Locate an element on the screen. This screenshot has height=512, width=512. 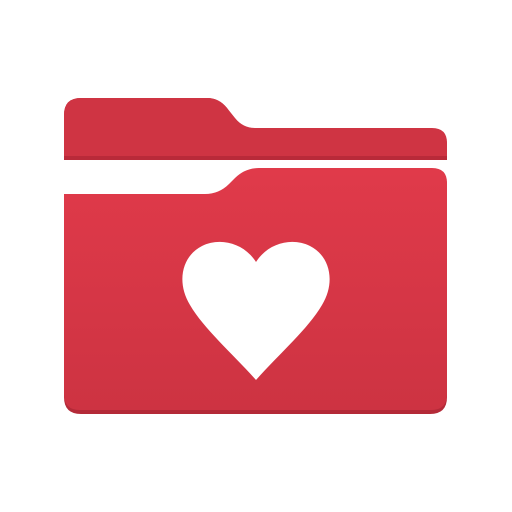
folder-back-panel is located at coordinates (255, 127).